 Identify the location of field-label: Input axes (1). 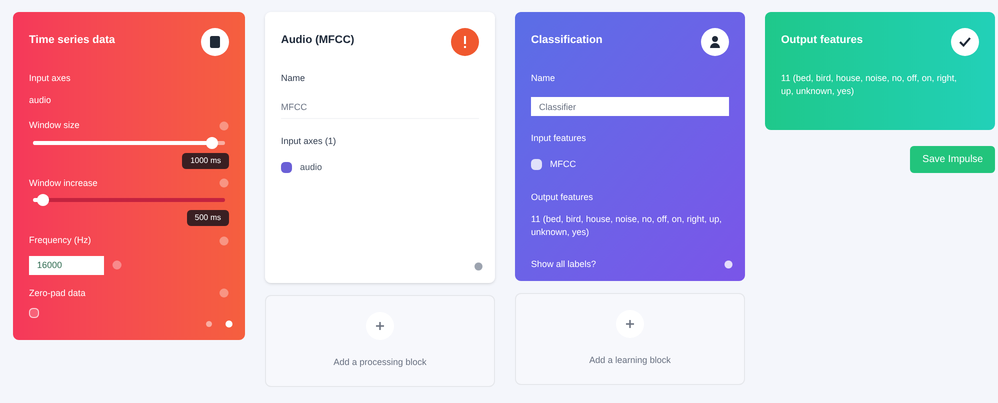
(309, 141).